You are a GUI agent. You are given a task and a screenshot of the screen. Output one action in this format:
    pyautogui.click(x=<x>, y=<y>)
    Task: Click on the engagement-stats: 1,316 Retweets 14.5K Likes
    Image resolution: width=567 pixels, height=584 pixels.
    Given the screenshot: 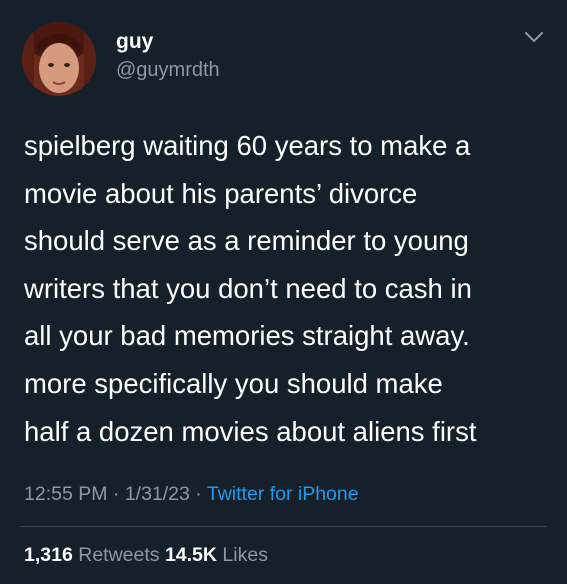 What is the action you would take?
    pyautogui.click(x=146, y=555)
    